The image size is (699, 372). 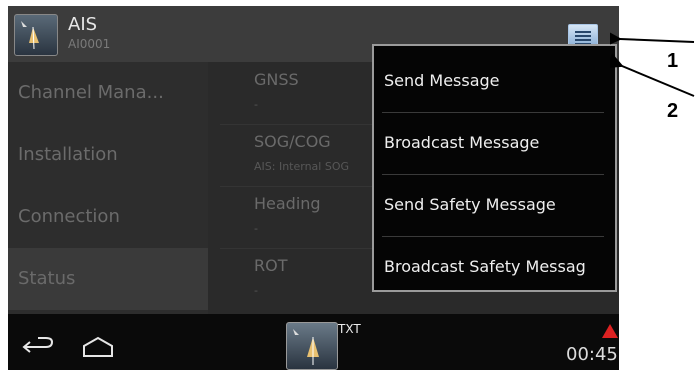 I want to click on menu-item-label: Broadcast Safety Messag, so click(x=485, y=266).